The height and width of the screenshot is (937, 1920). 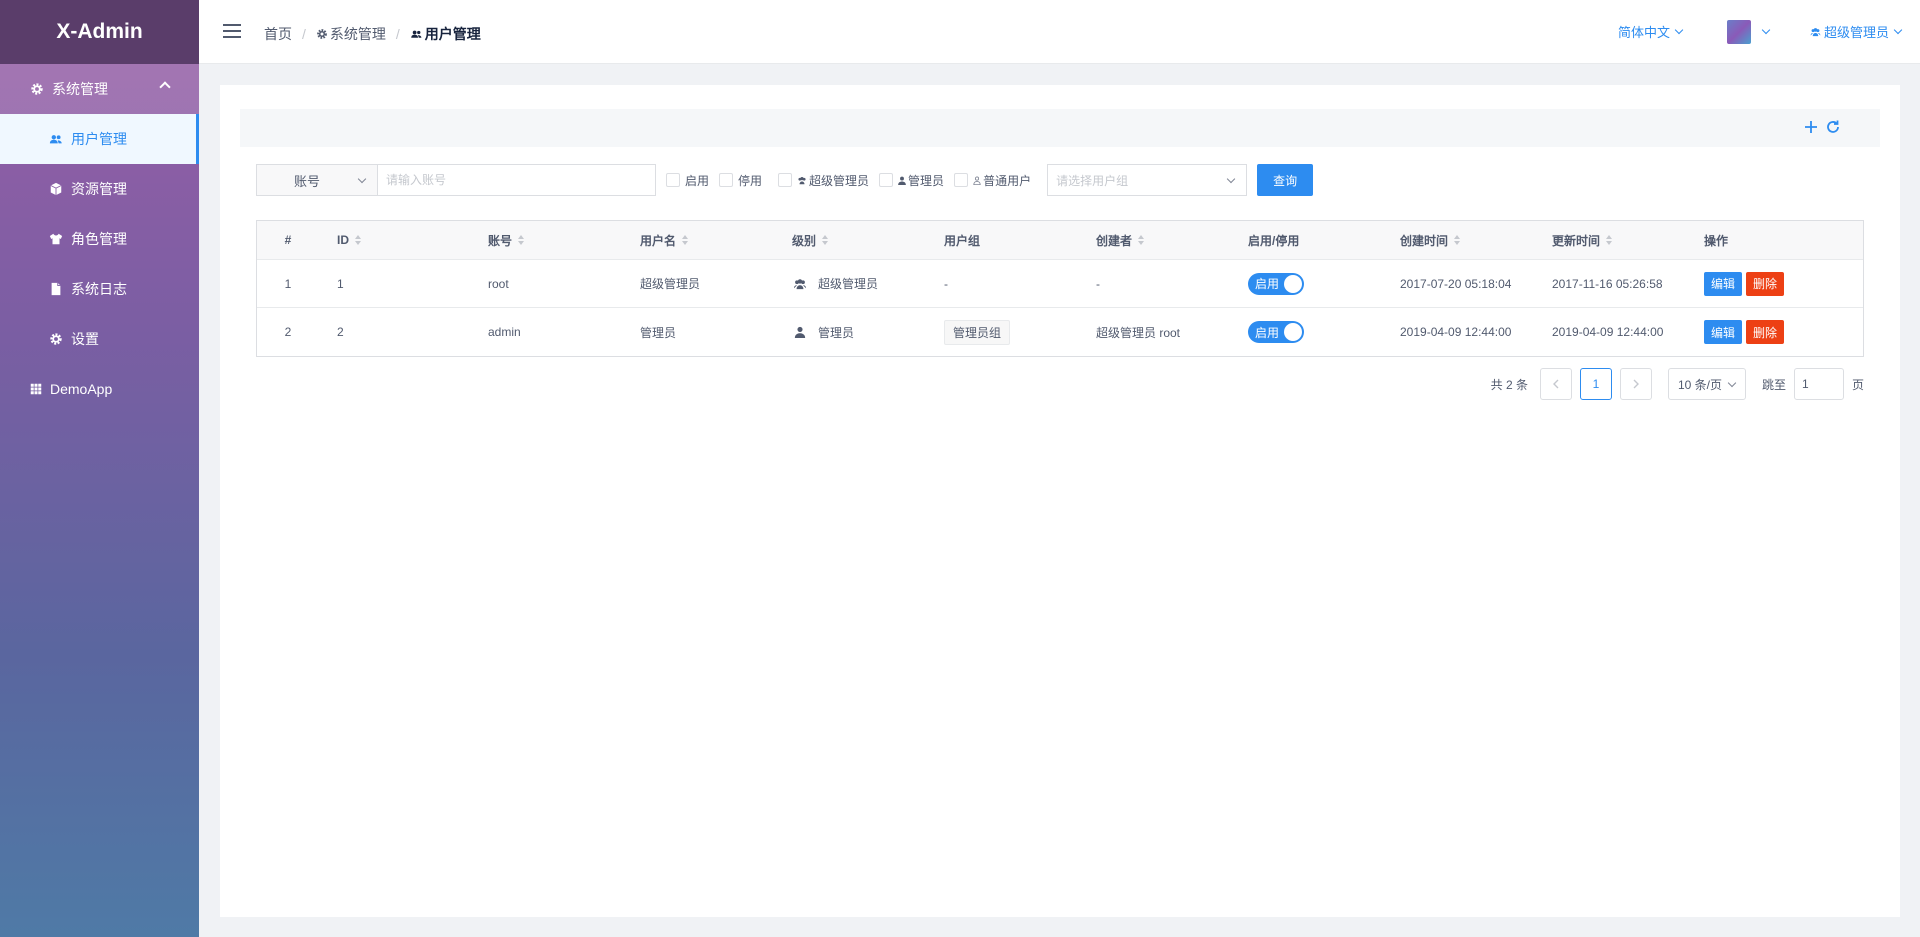 I want to click on sidebar-item-settings: 设置, so click(x=99, y=339).